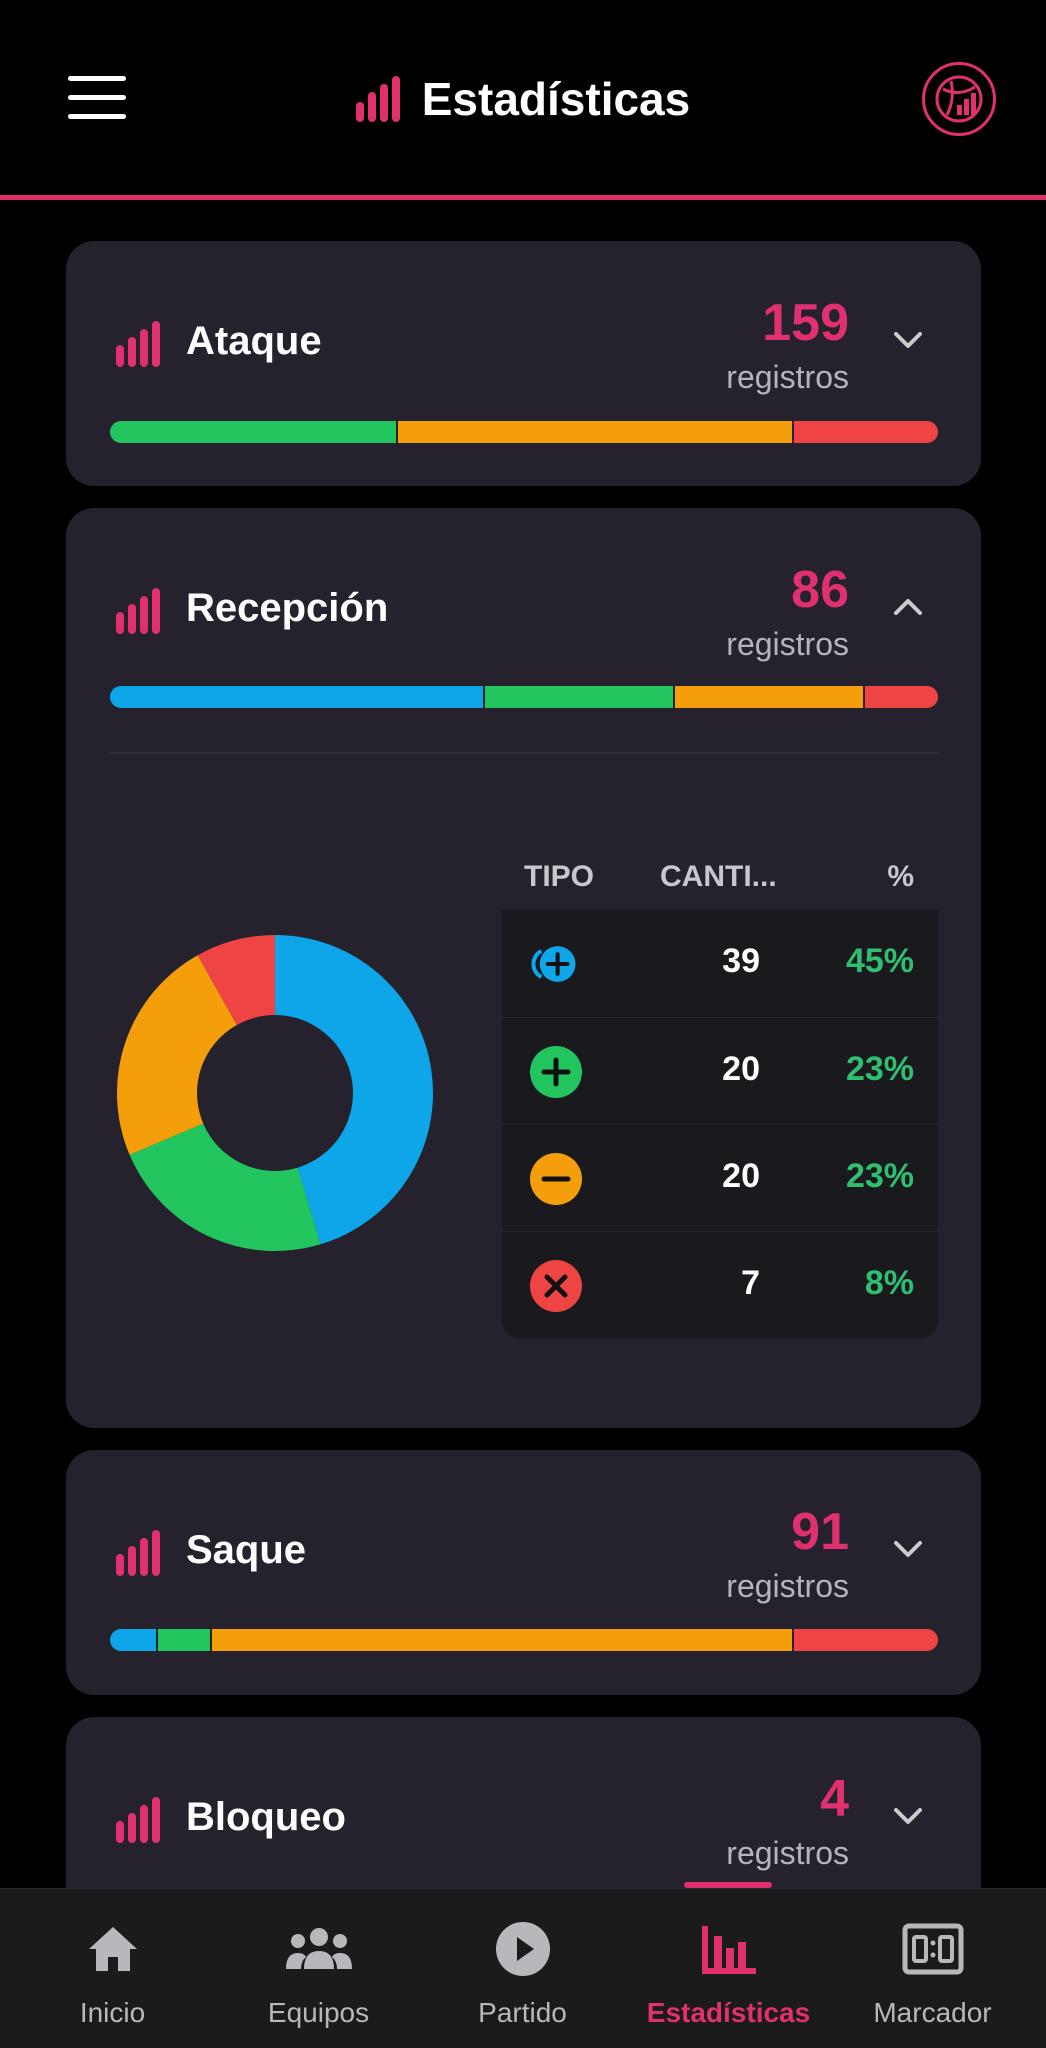 Image resolution: width=1046 pixels, height=2048 pixels. I want to click on nav-item-marcador: Marcador, so click(932, 1968).